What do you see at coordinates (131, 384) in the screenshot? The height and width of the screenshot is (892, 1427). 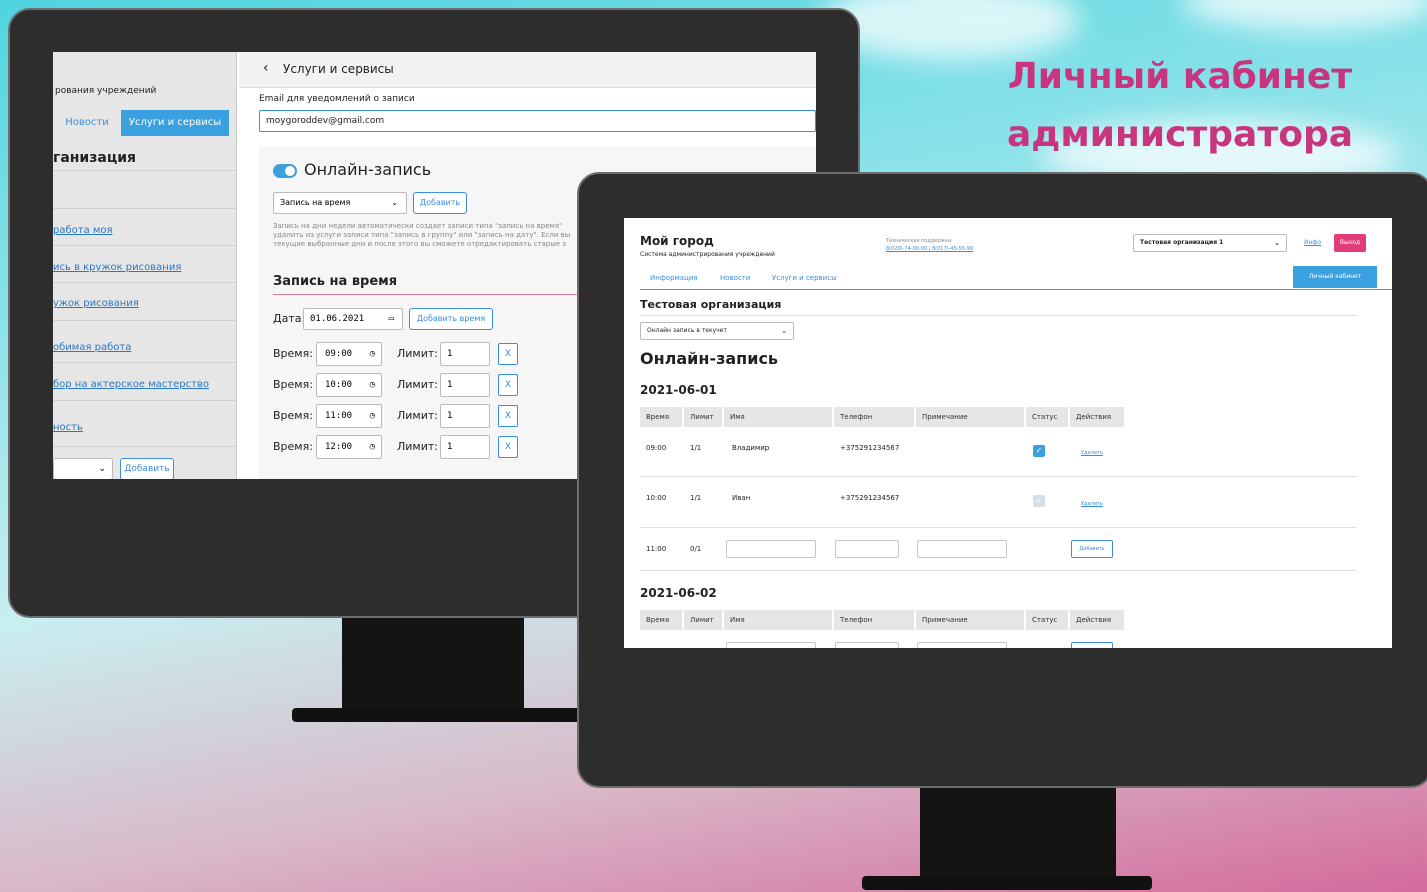 I see `sidebar-link: бор на актерское мастерство` at bounding box center [131, 384].